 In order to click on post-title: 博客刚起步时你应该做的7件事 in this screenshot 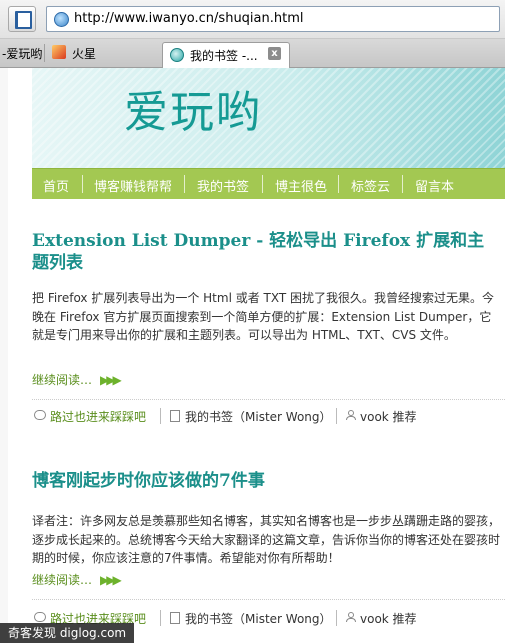, I will do `click(262, 481)`.